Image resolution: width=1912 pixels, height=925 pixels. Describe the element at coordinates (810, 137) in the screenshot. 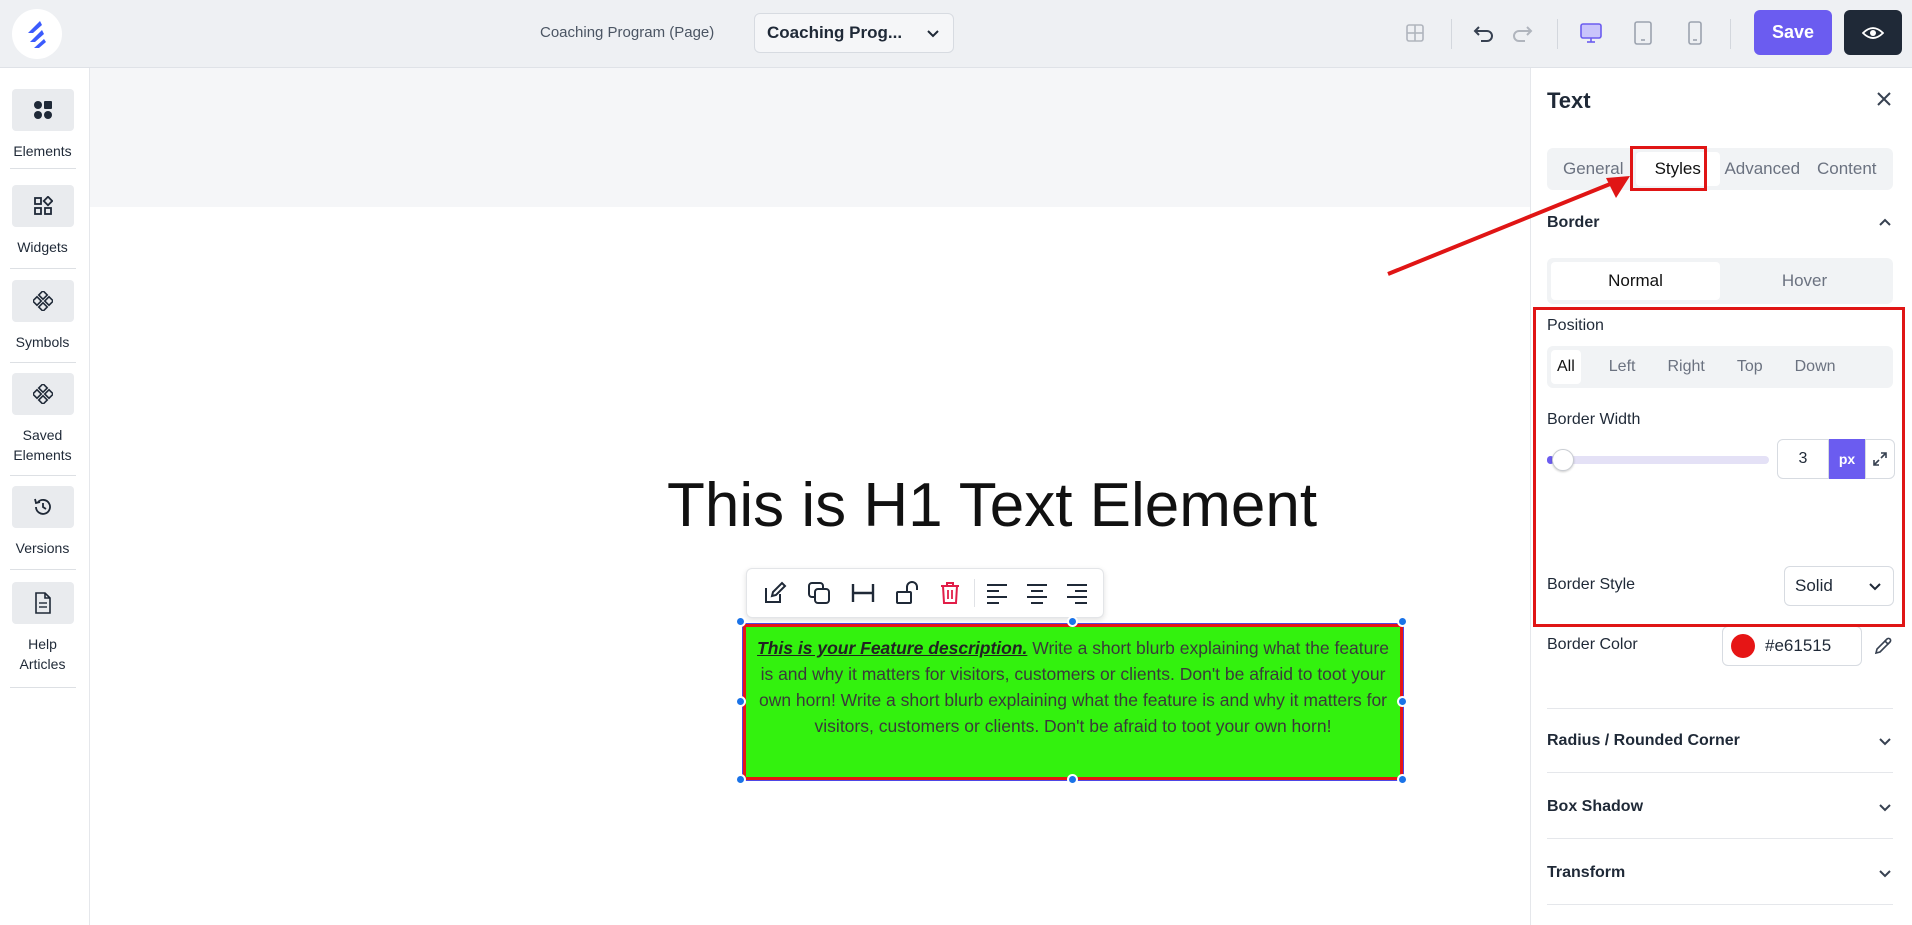

I see `canvas-header-section` at that location.